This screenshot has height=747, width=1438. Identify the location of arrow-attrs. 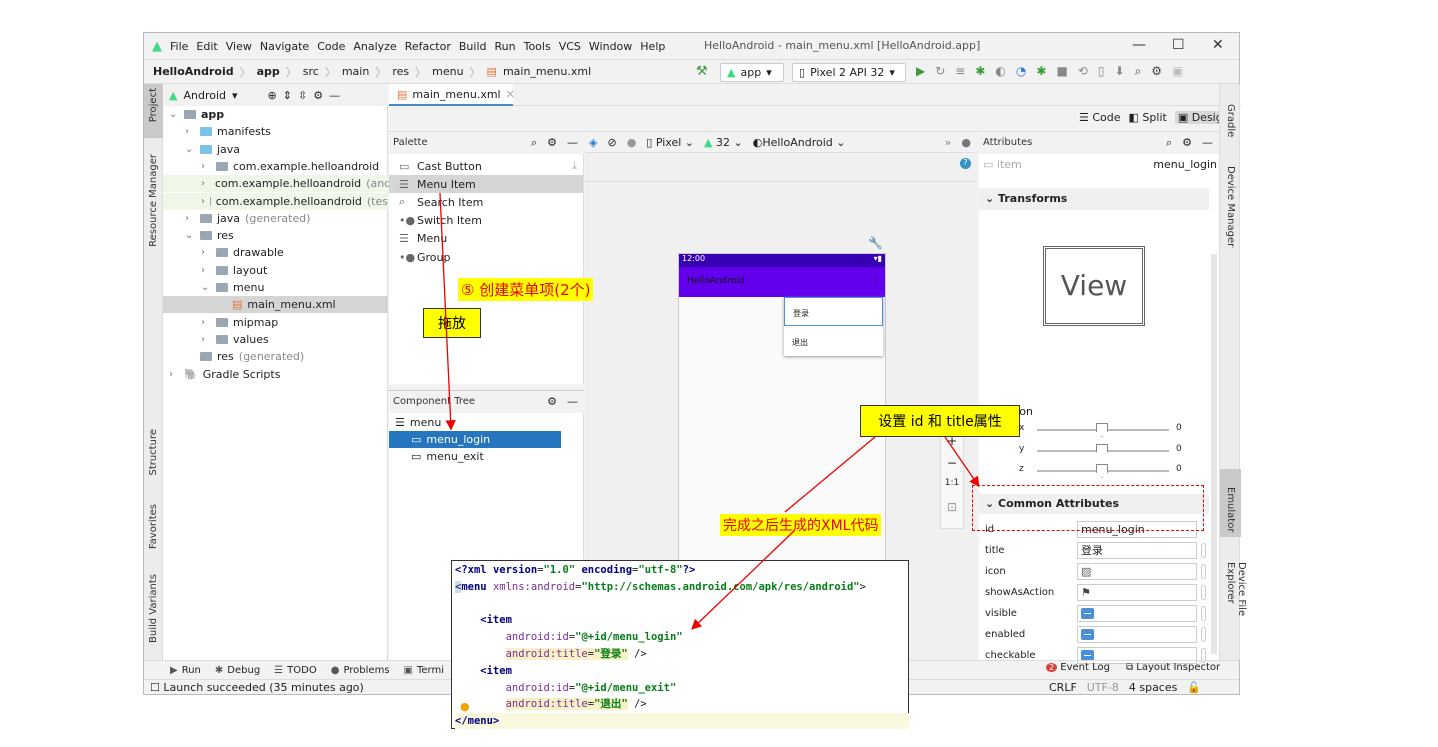
(962, 462).